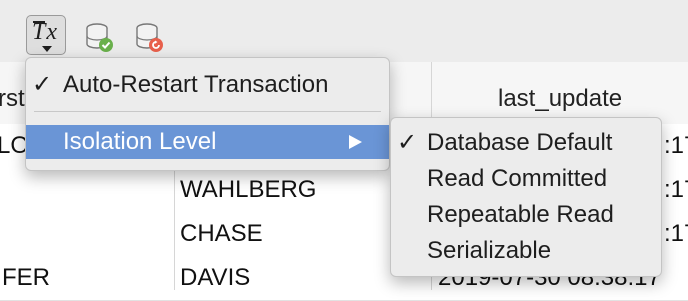  What do you see at coordinates (517, 178) in the screenshot?
I see `menu-item-label: Read Committed` at bounding box center [517, 178].